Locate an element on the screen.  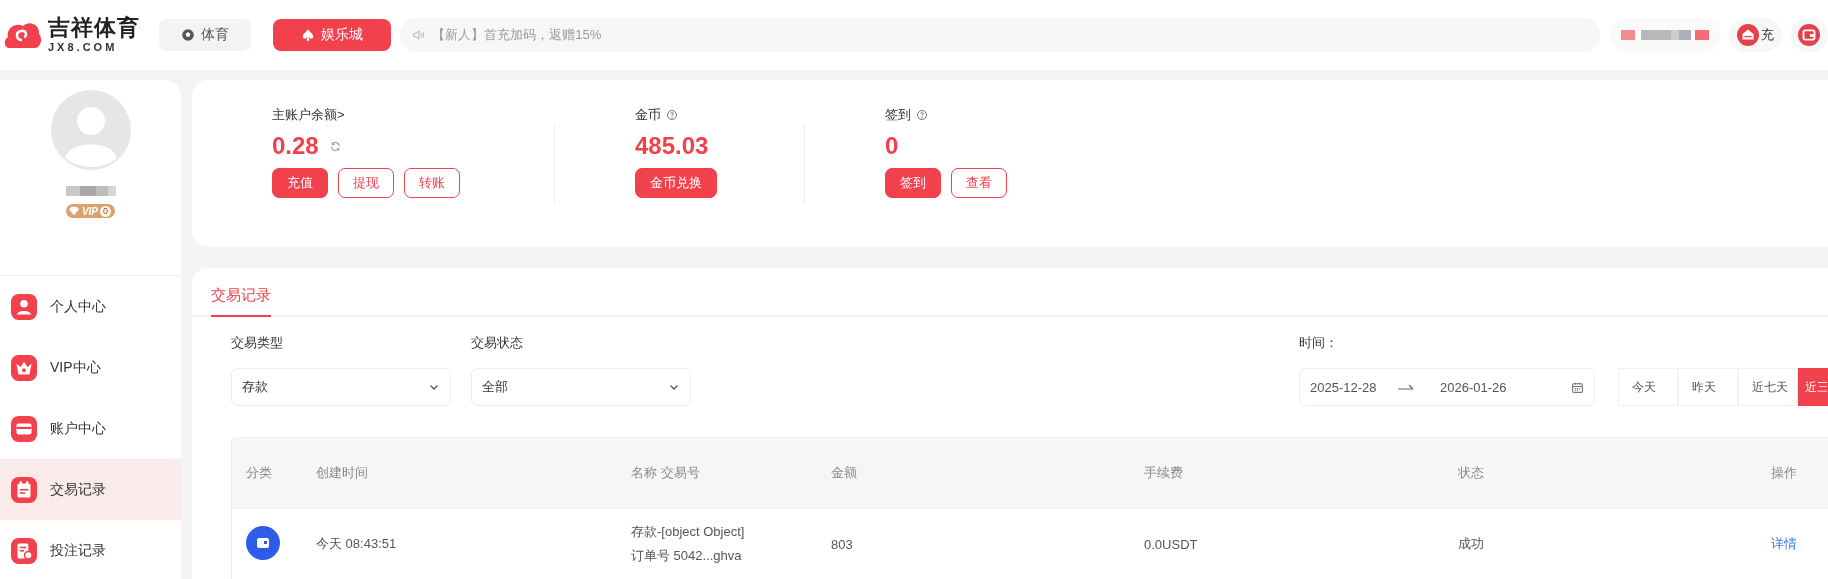
action-button: 查看 is located at coordinates (979, 183).